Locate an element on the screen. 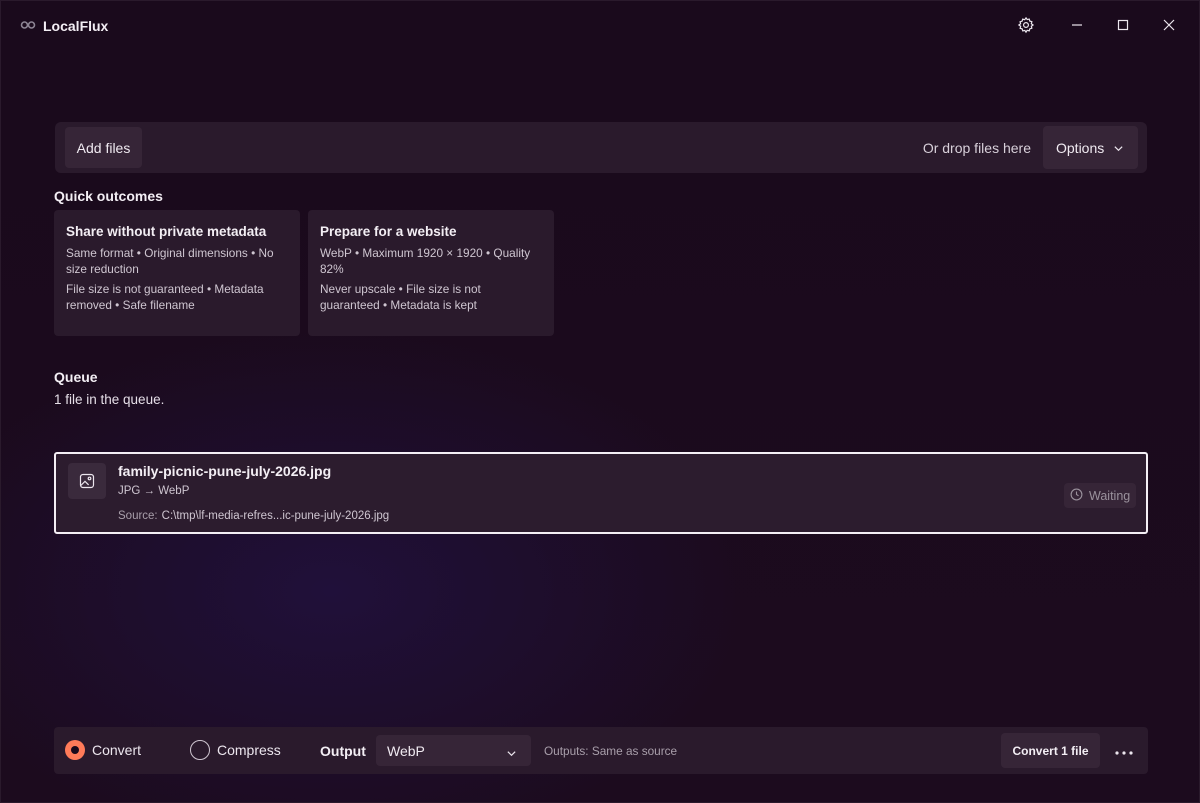 This screenshot has height=803, width=1200. ellipsis-icon is located at coordinates (1124, 751).